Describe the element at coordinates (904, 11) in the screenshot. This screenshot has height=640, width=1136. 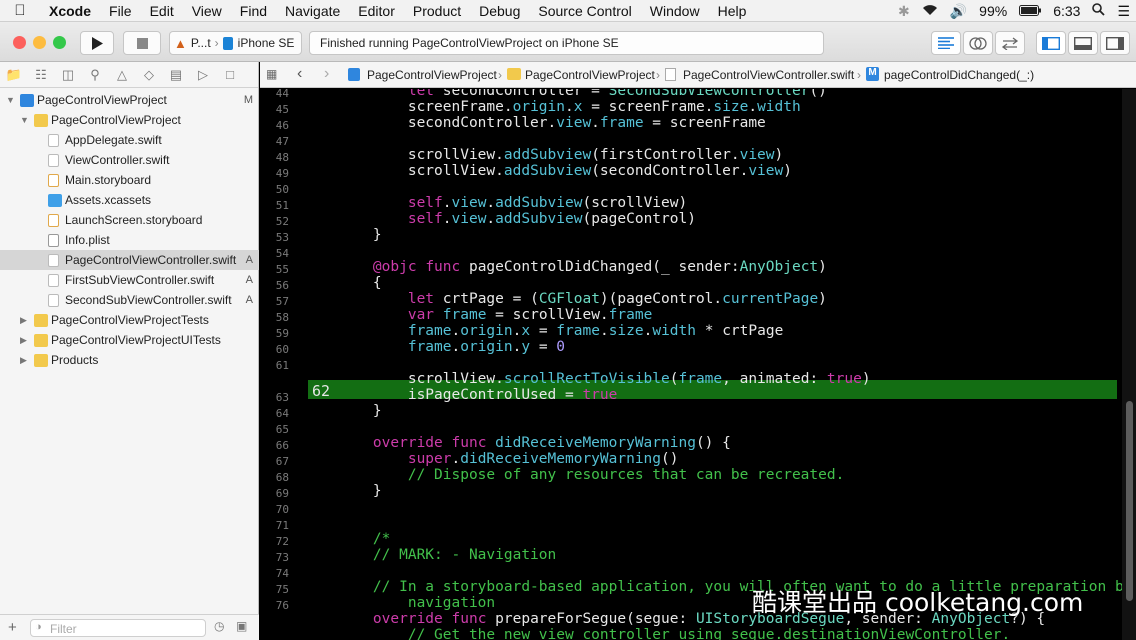
I see `bluetooth-icon: ✱` at that location.